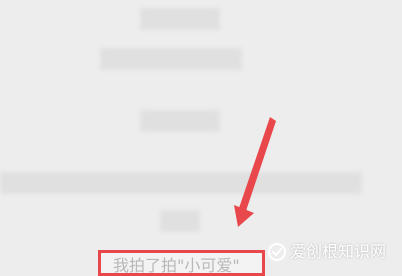 The image size is (402, 276). Describe the element at coordinates (176, 266) in the screenshot. I see `pat-message-text: 我拍了拍"小可爱"` at that location.